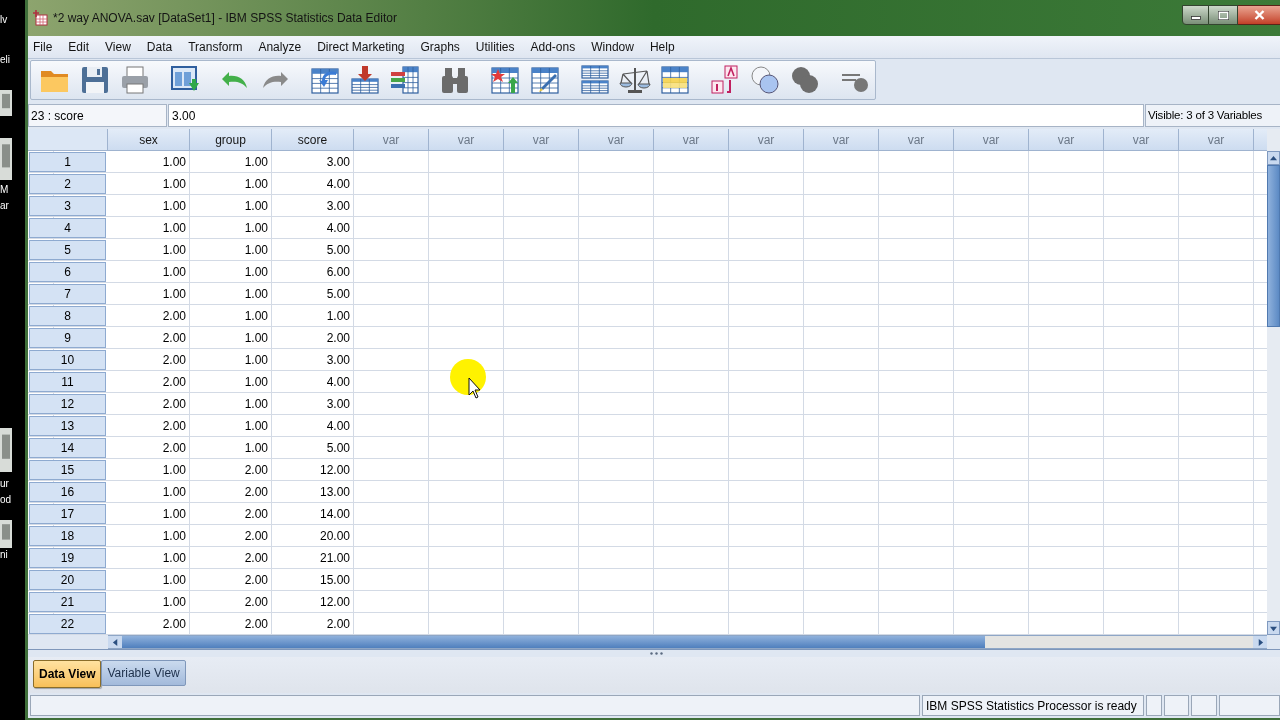 This screenshot has height=720, width=1280. What do you see at coordinates (67, 184) in the screenshot?
I see `row-number: 2` at bounding box center [67, 184].